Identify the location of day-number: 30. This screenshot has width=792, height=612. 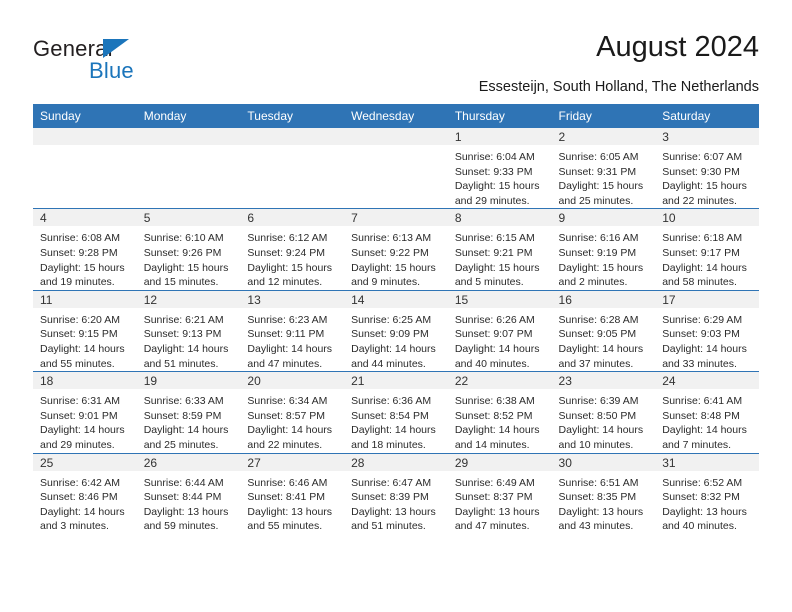
(603, 462).